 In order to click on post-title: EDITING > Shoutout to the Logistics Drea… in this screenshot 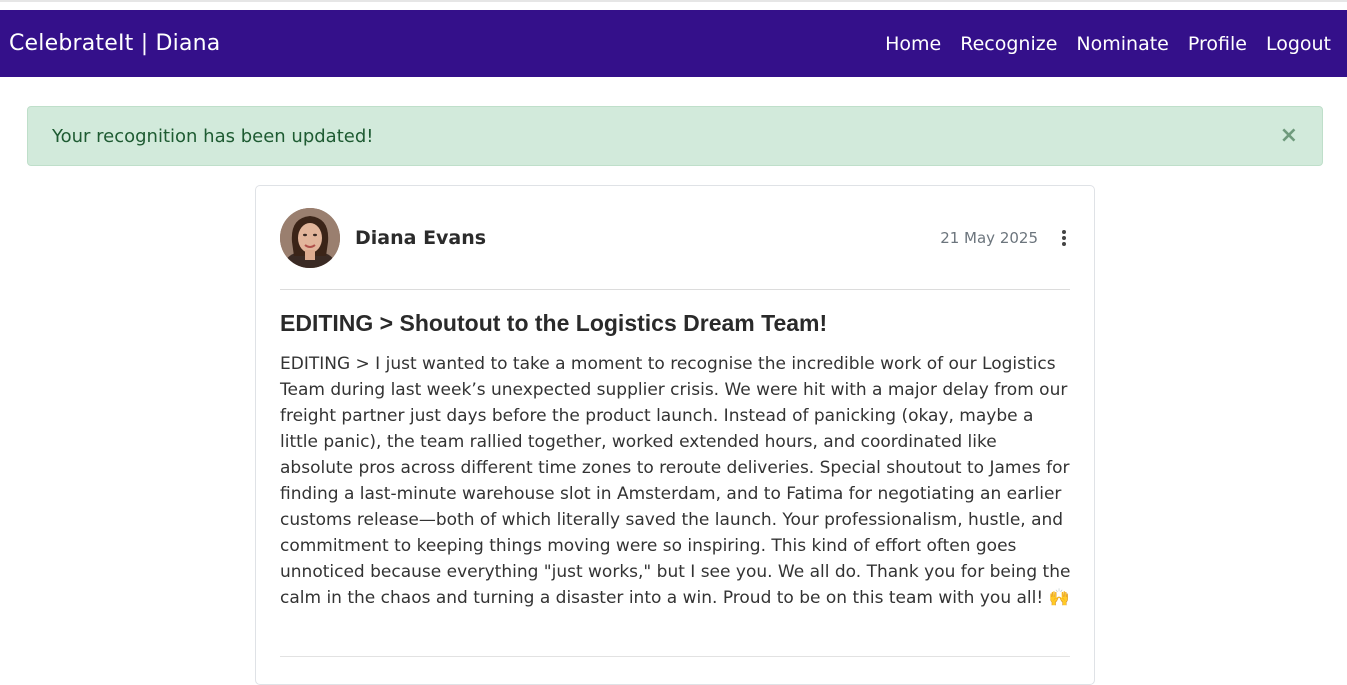, I will do `click(554, 323)`.